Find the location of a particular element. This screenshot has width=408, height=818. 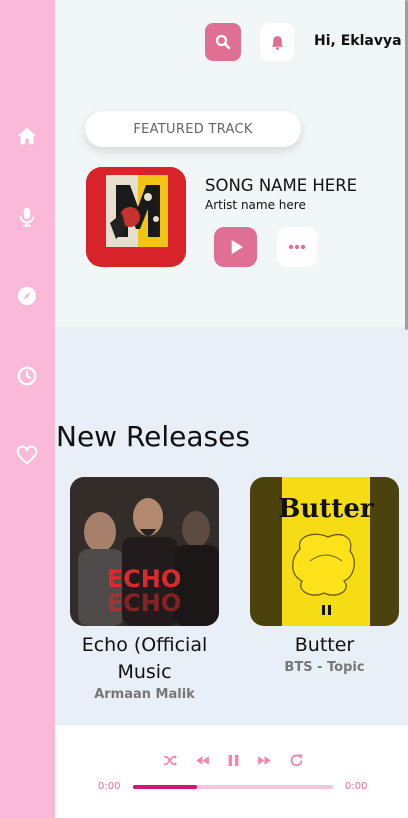

home-icon is located at coordinates (27, 136).